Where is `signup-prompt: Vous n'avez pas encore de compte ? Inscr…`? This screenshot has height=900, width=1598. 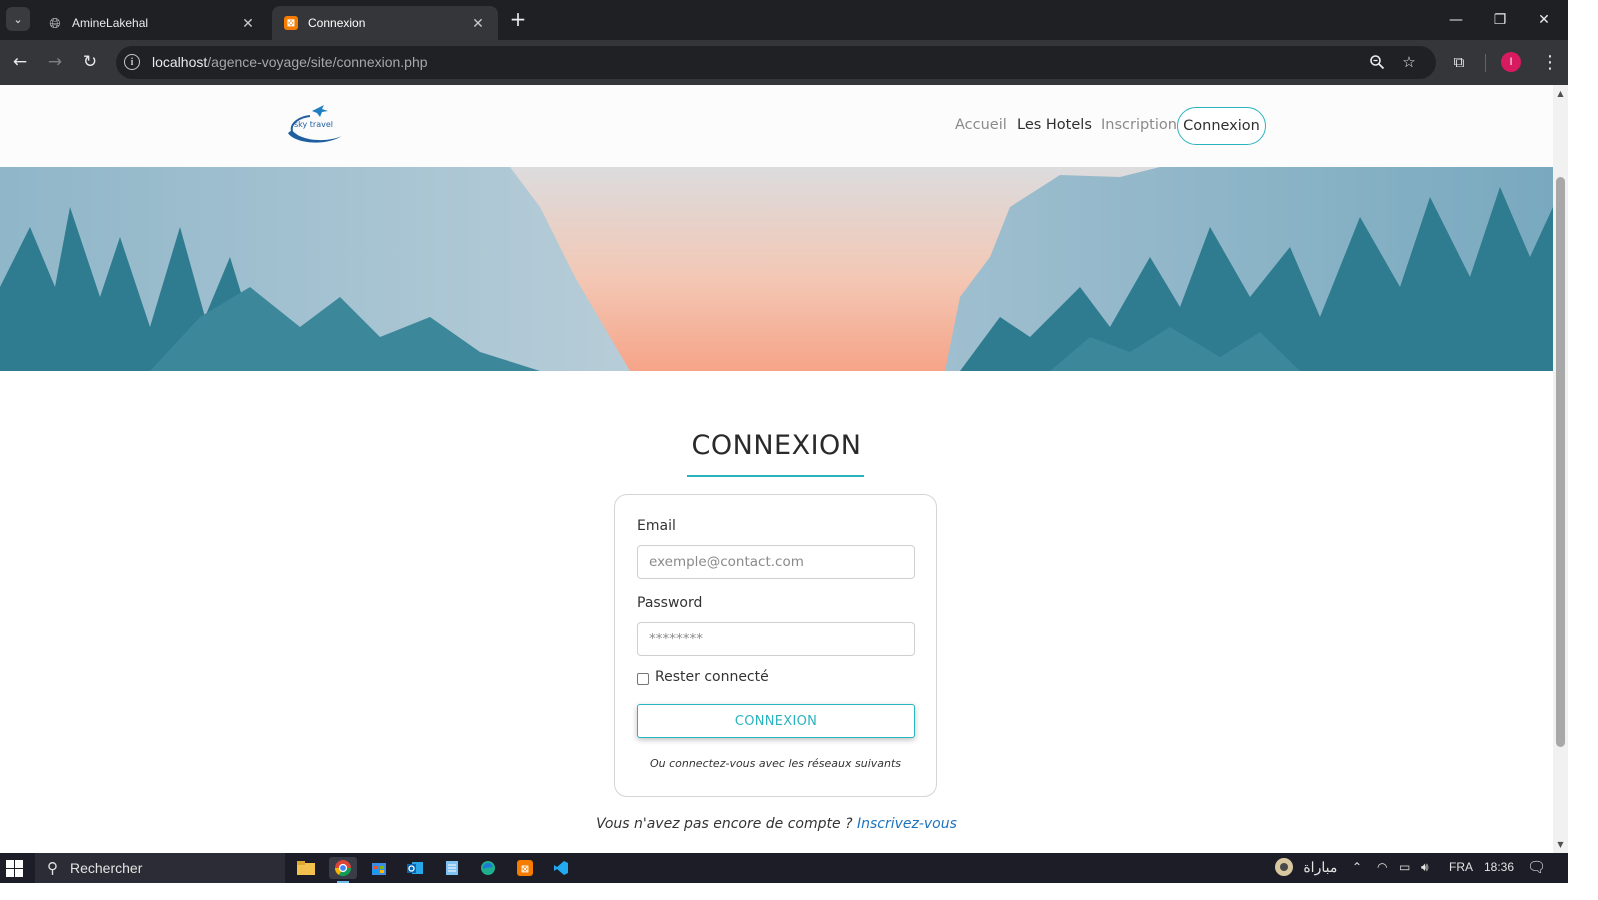
signup-prompt: Vous n'avez pas encore de compte ? Inscr… is located at coordinates (776, 824).